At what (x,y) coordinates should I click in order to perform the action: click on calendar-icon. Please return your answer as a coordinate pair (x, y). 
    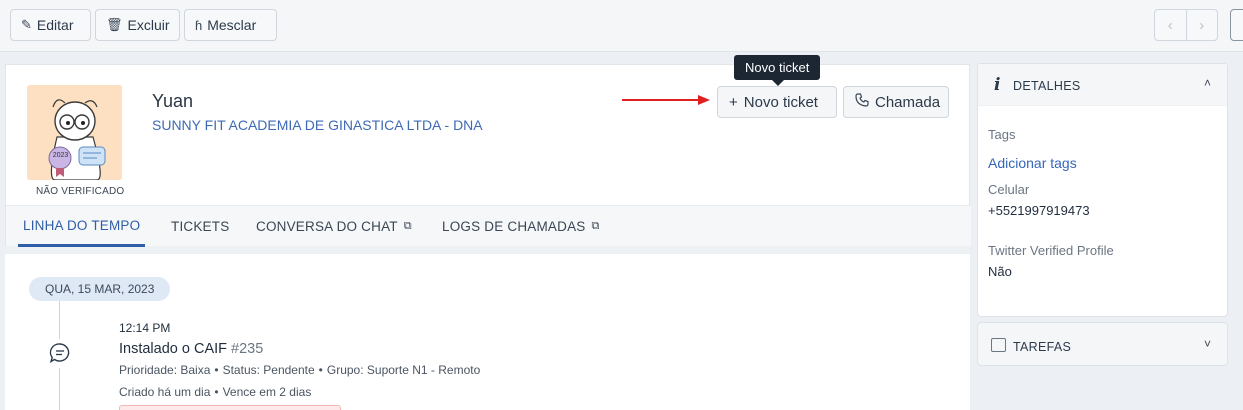
    Looking at the image, I should click on (998, 345).